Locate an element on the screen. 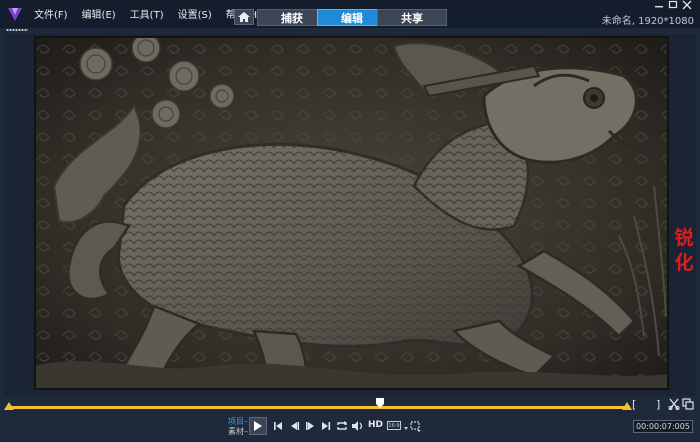  trim-out-marker-icon is located at coordinates (627, 407).